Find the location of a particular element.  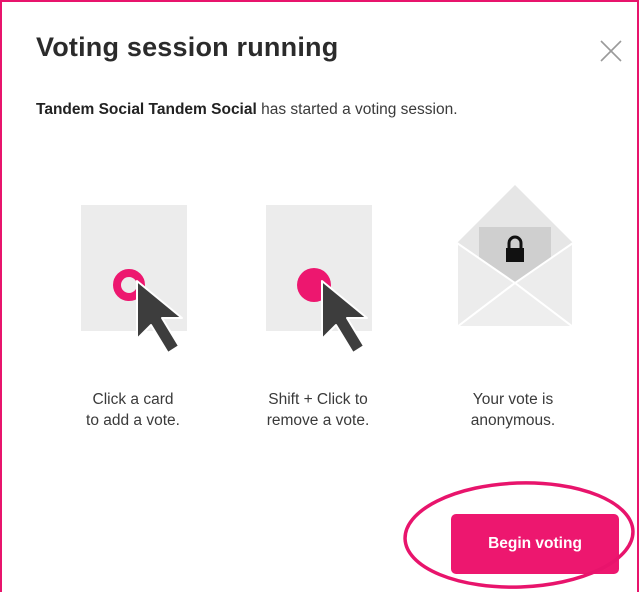

subtitle-text: has started a voting session. is located at coordinates (357, 109).